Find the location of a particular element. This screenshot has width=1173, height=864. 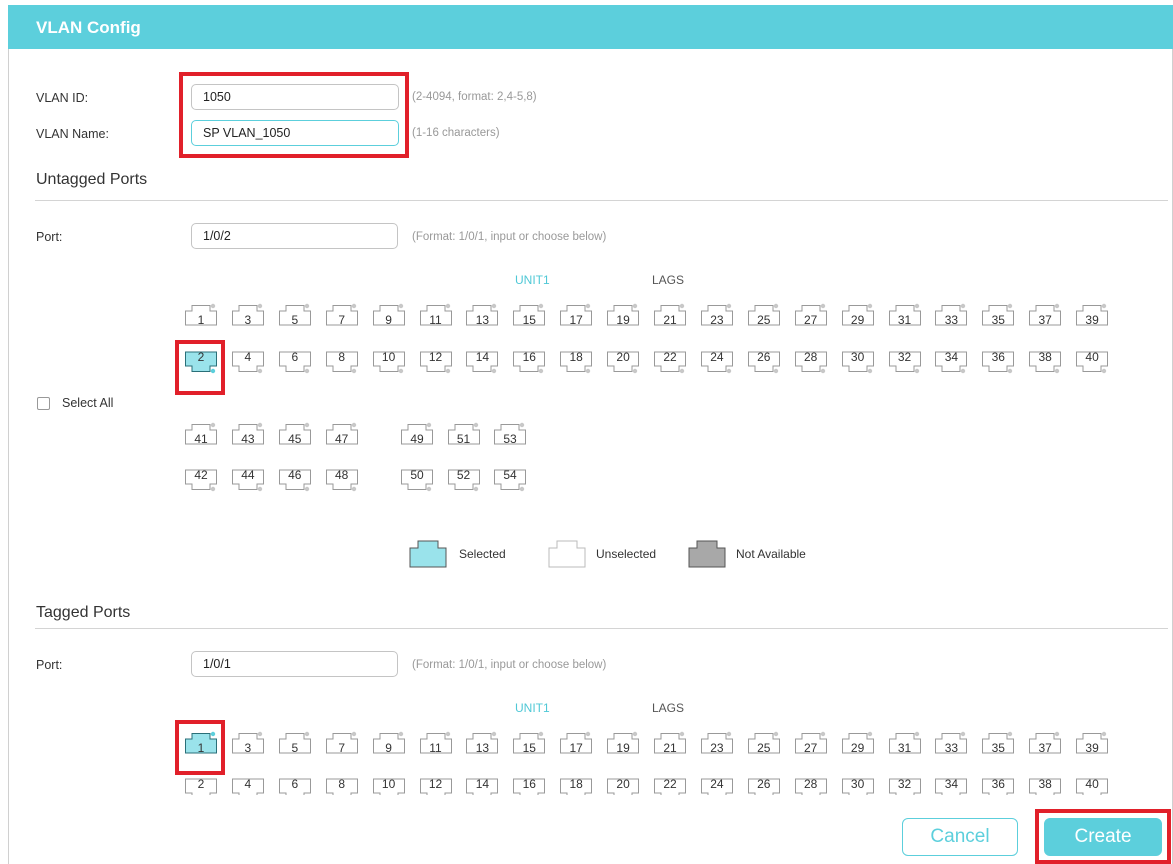

port-44: 44 is located at coordinates (248, 480).